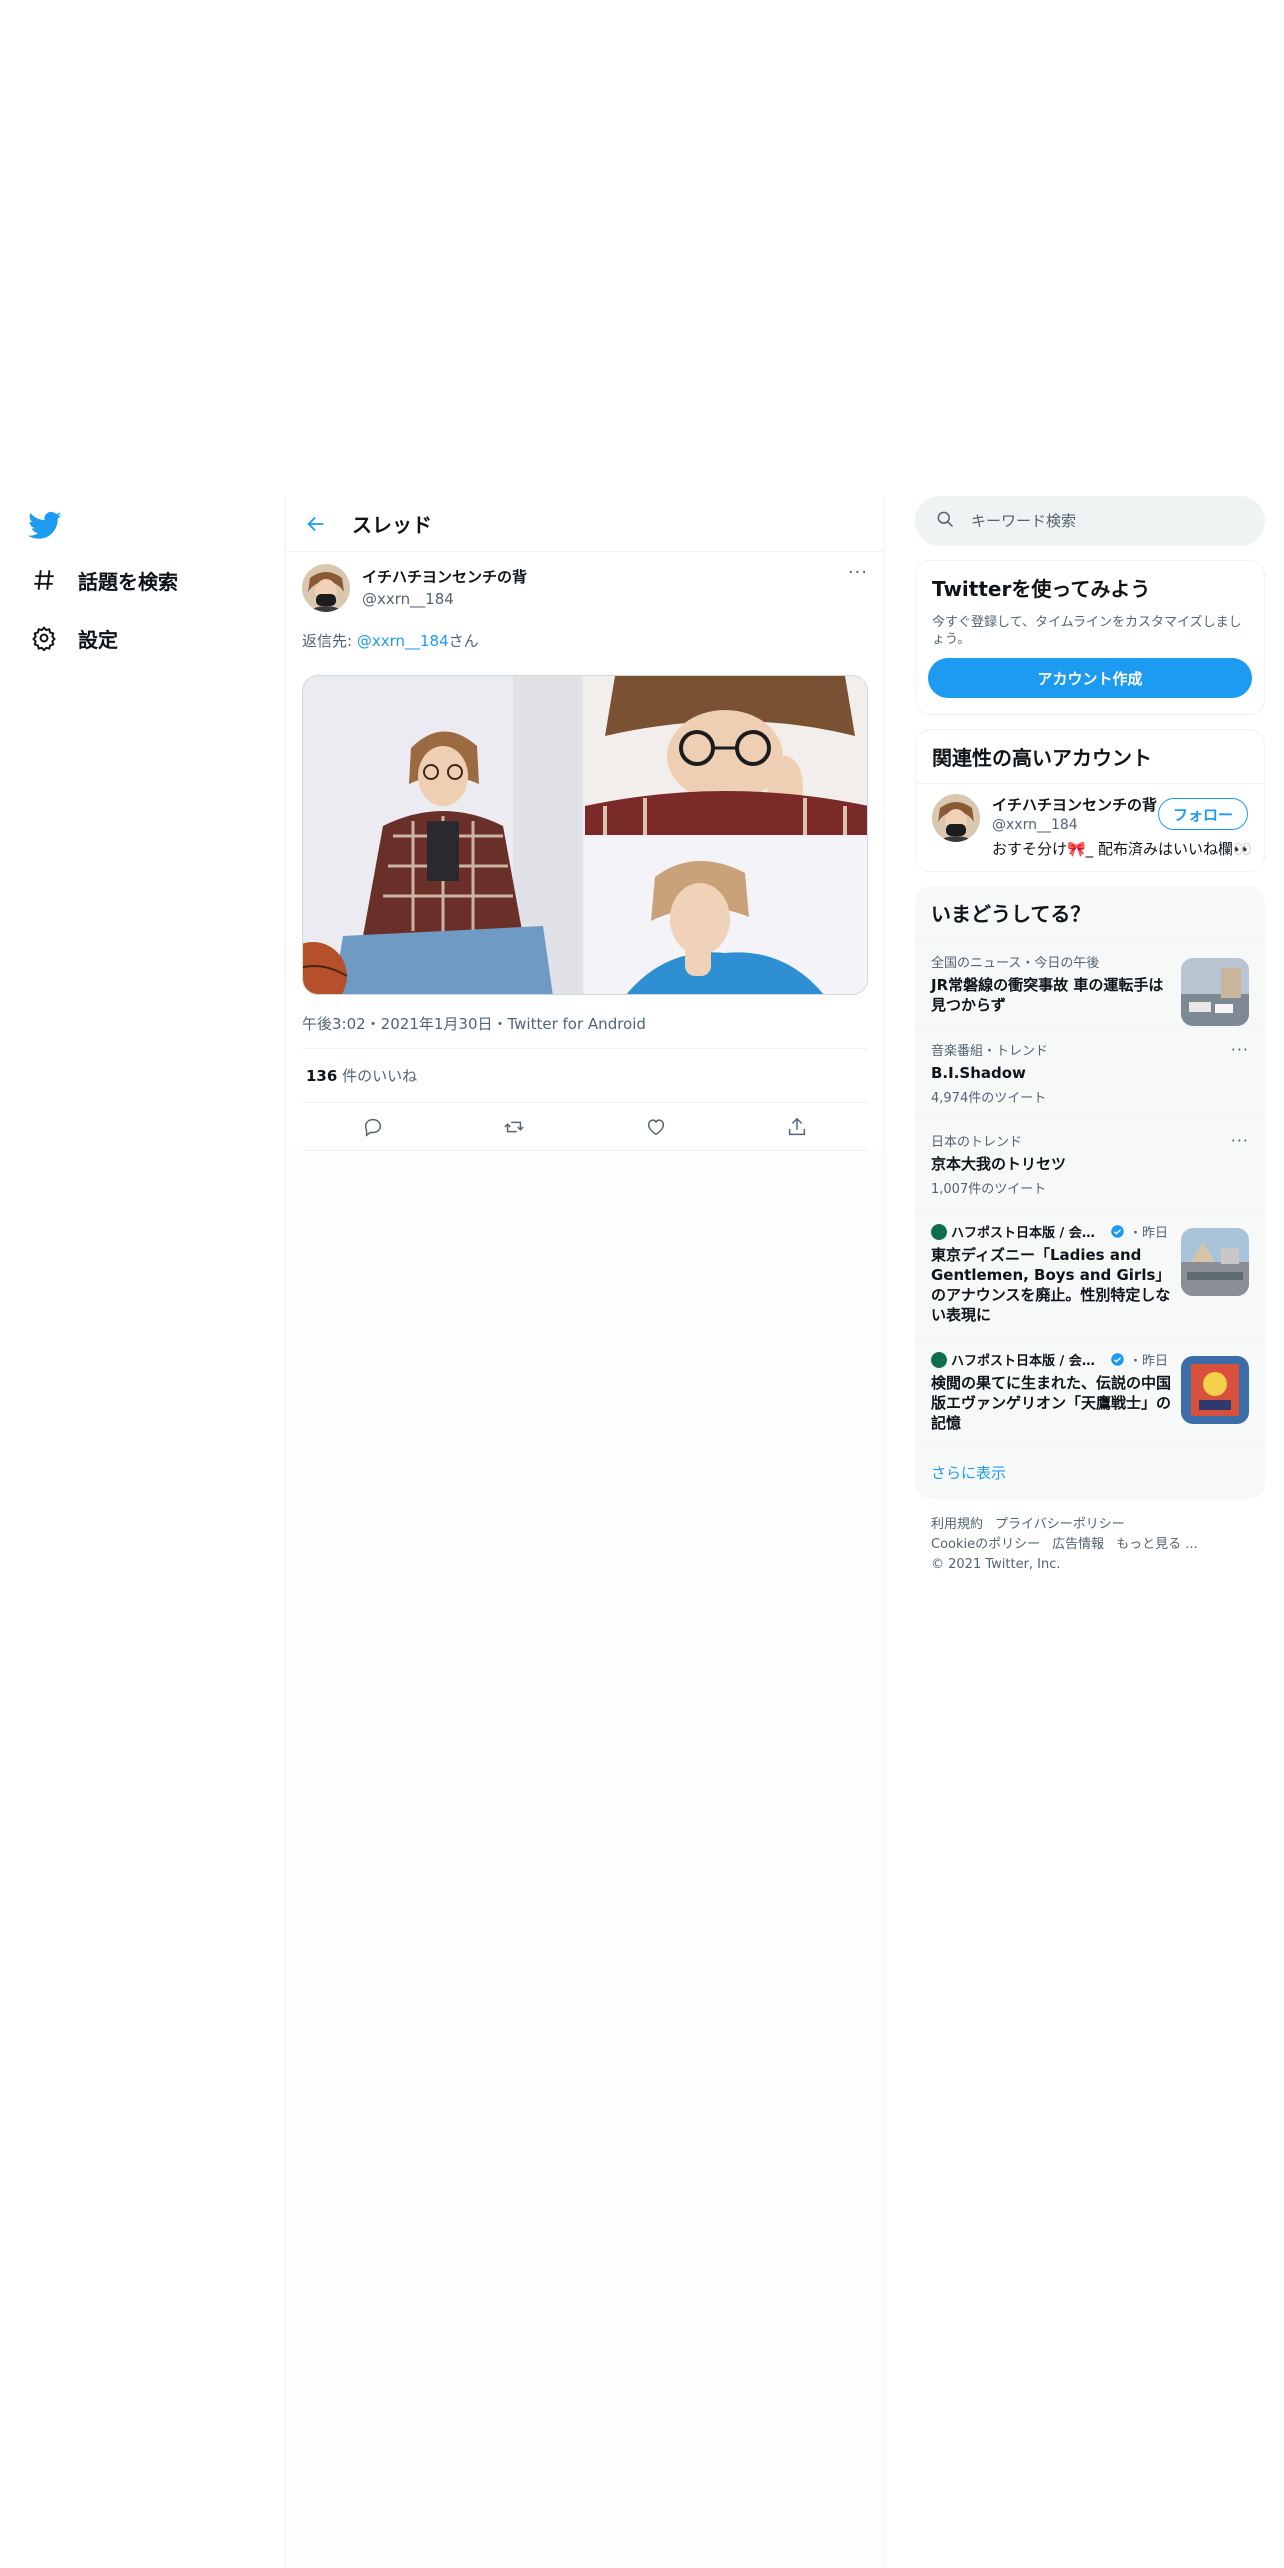  Describe the element at coordinates (514, 1127) in the screenshot. I see `retweet-icon` at that location.